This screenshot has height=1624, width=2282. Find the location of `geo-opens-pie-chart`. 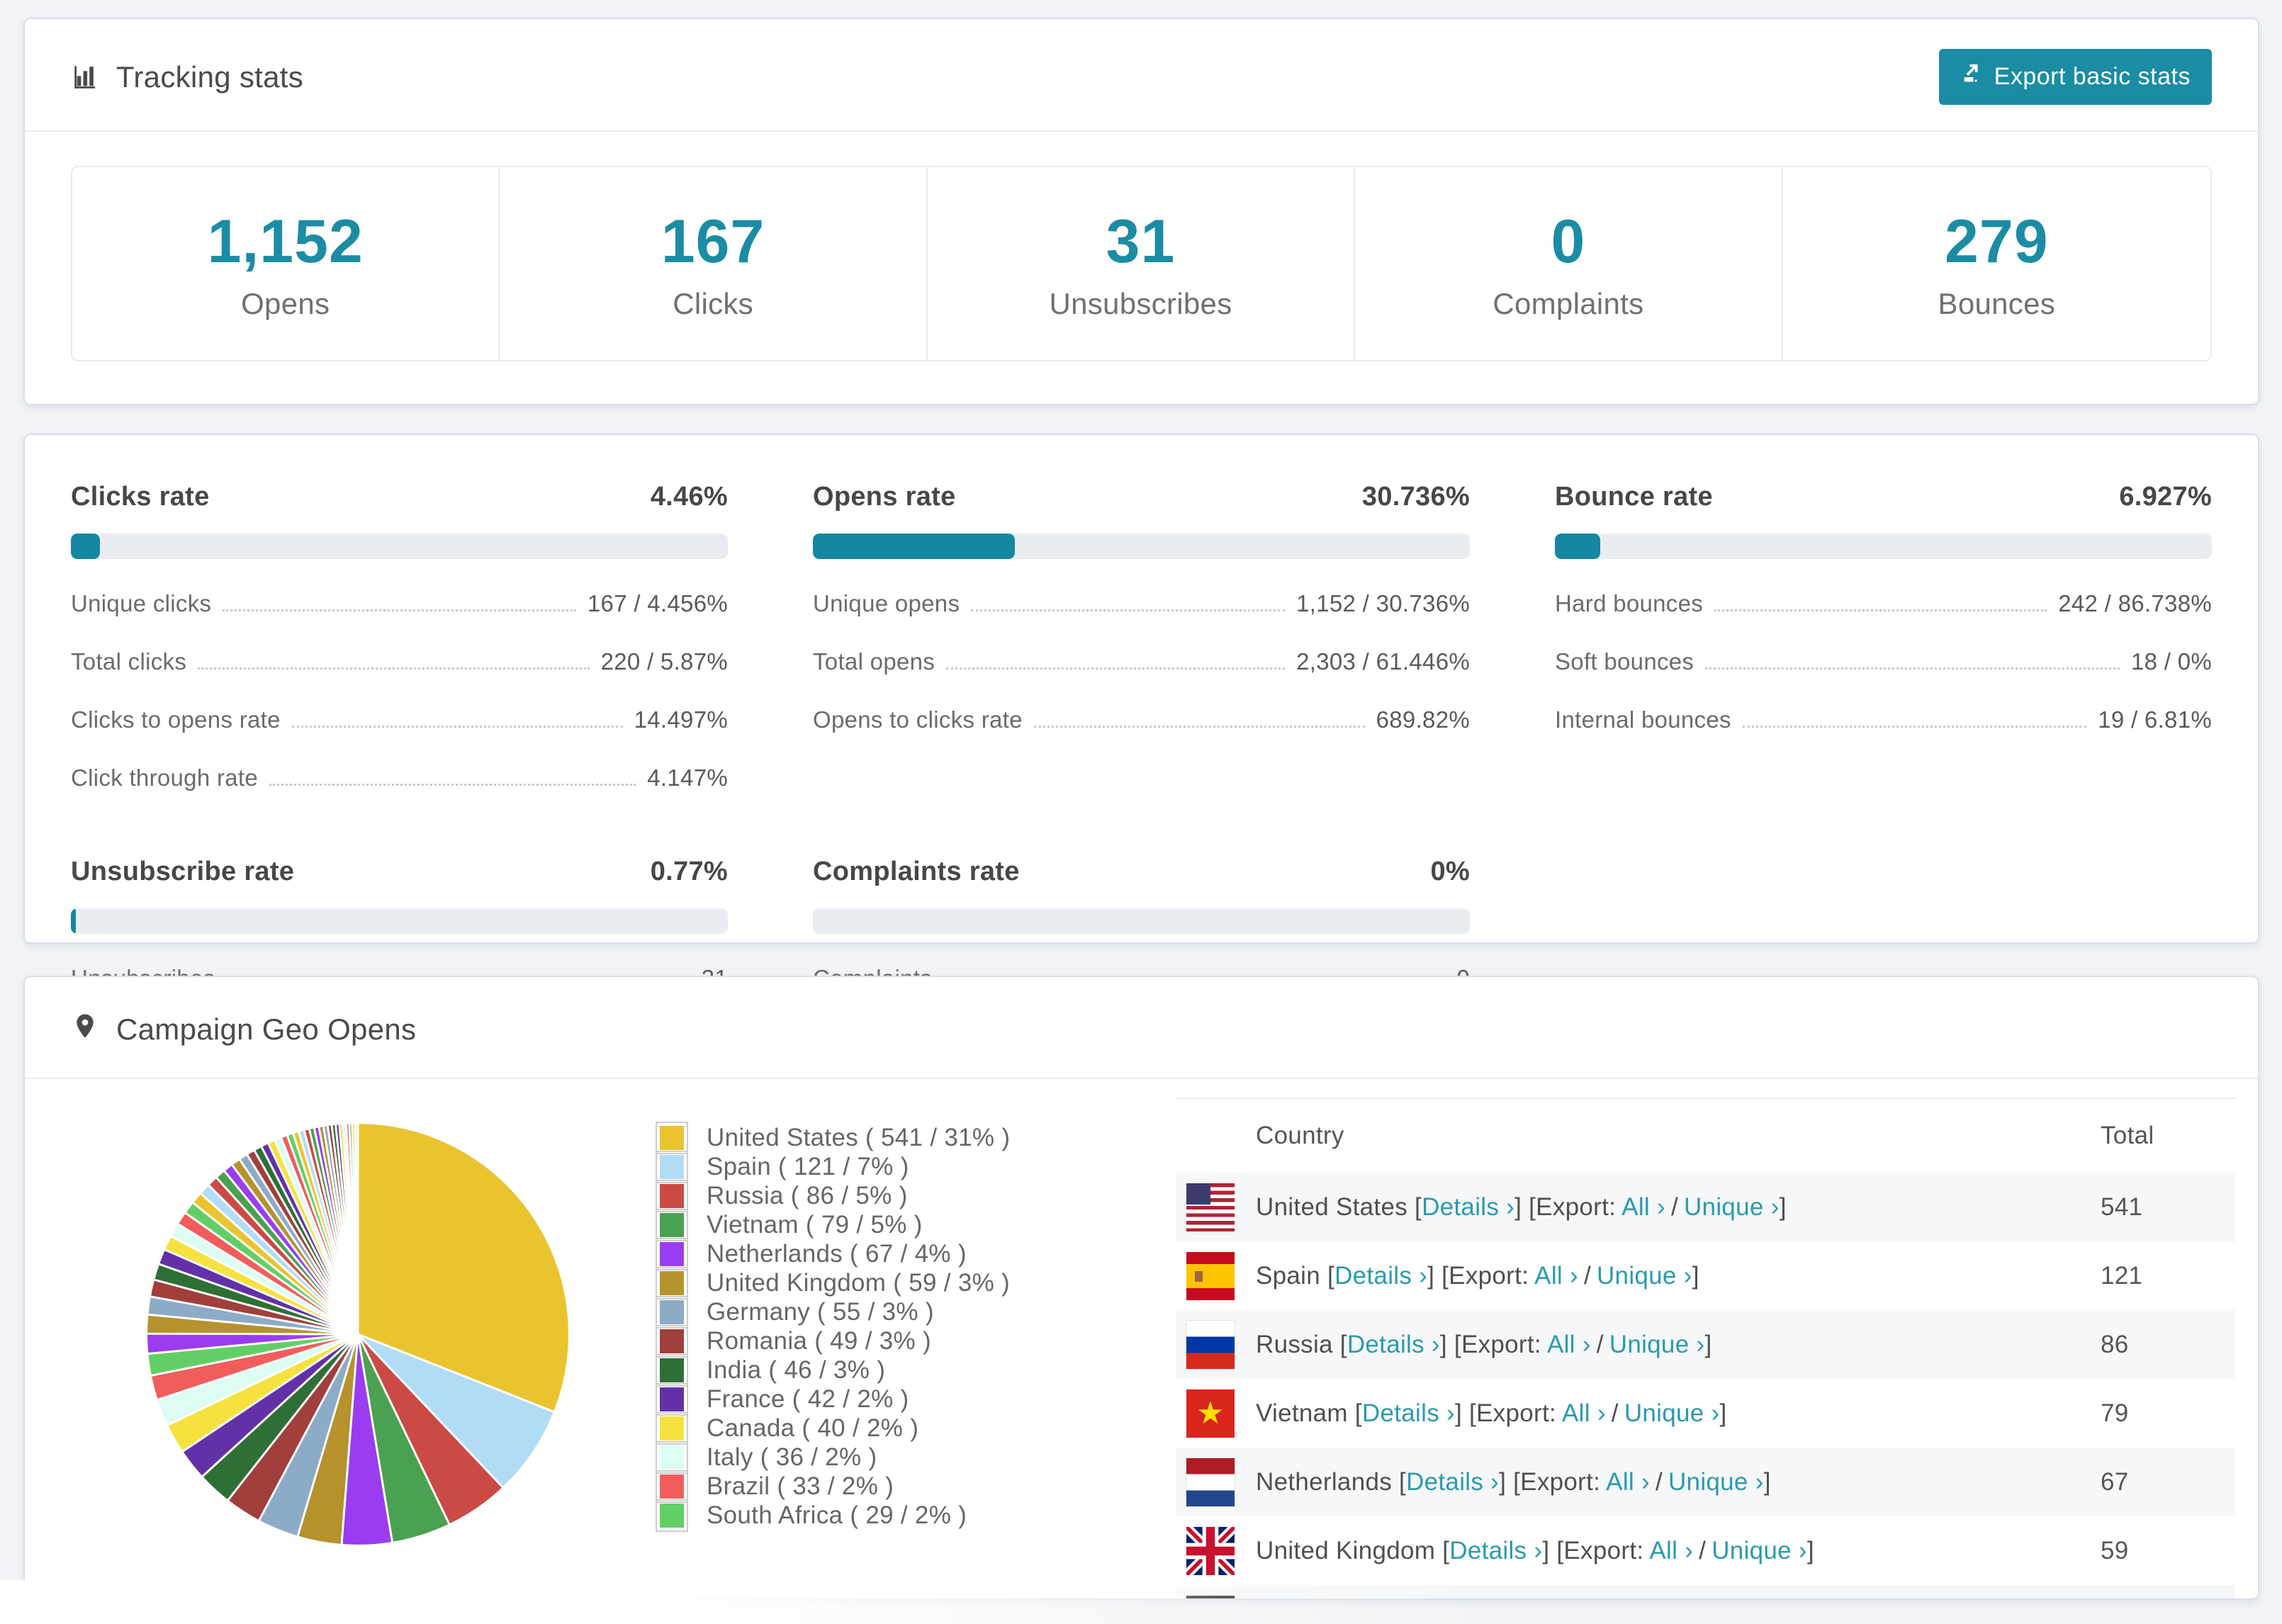

geo-opens-pie-chart is located at coordinates (358, 1335).